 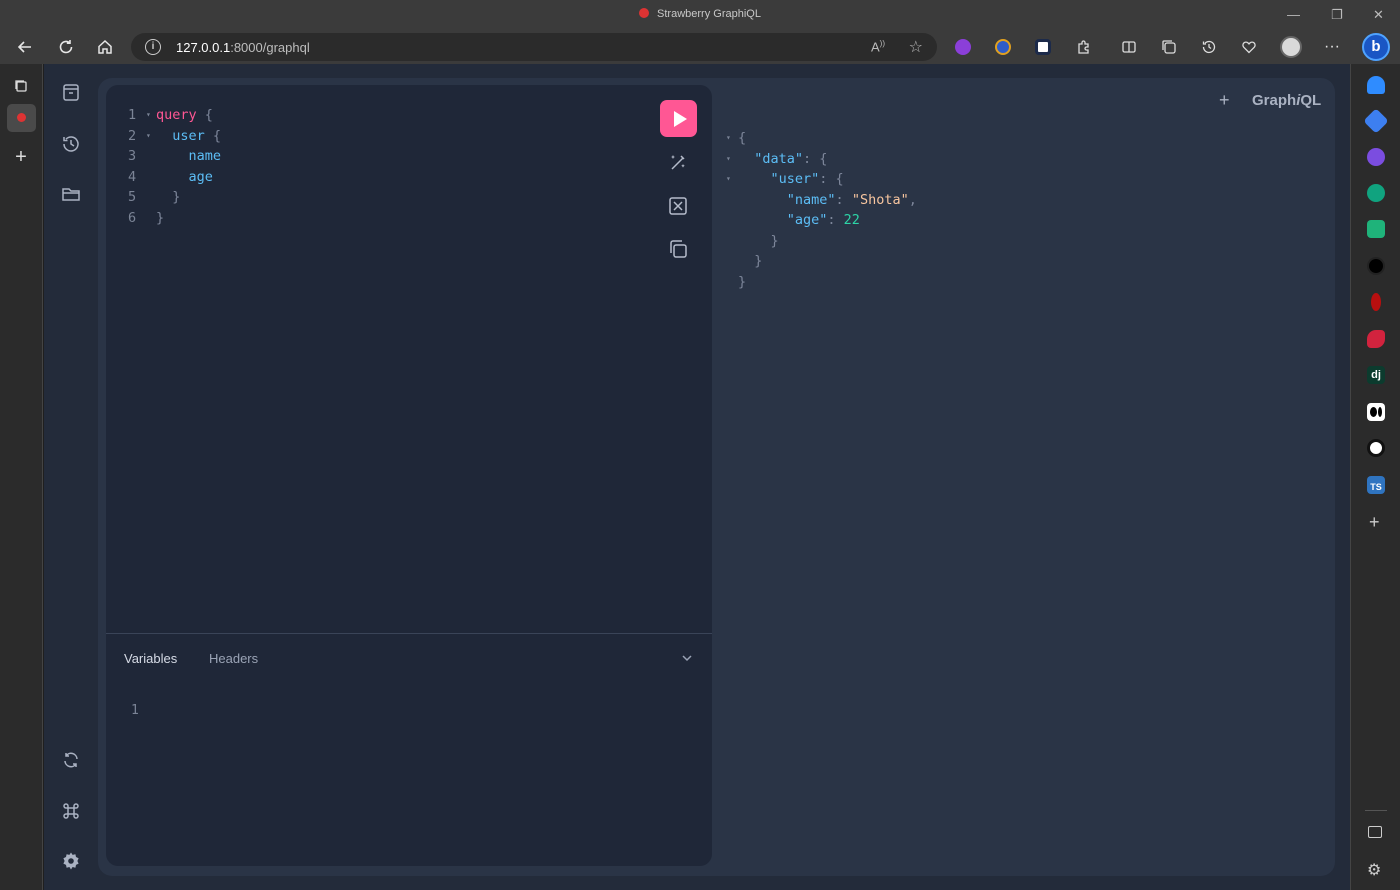 I want to click on code-token: user, so click(x=180, y=135).